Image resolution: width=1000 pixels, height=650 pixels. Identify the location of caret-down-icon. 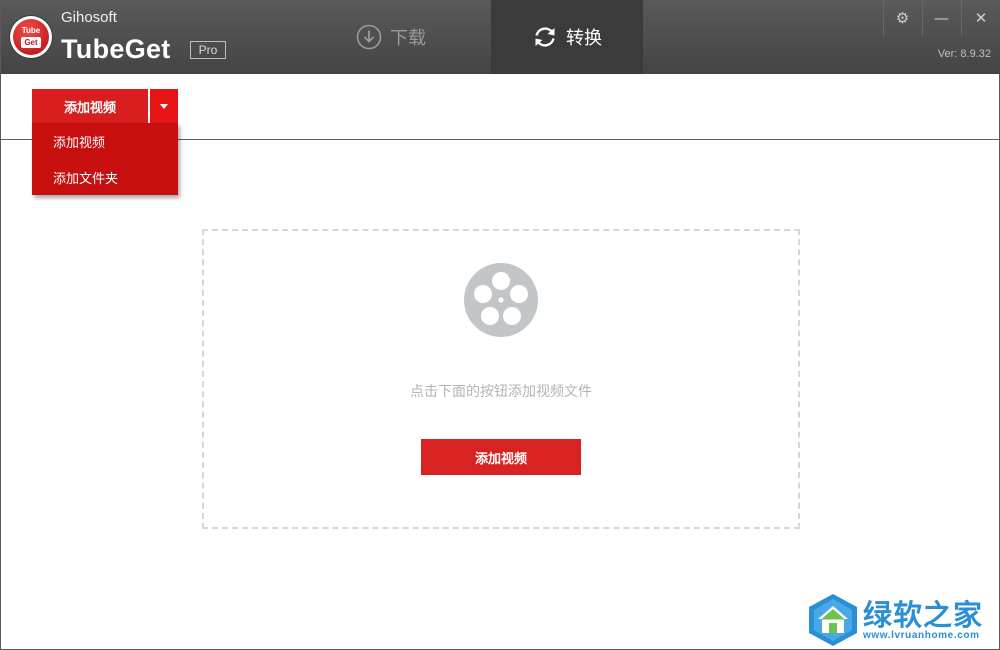
(164, 106).